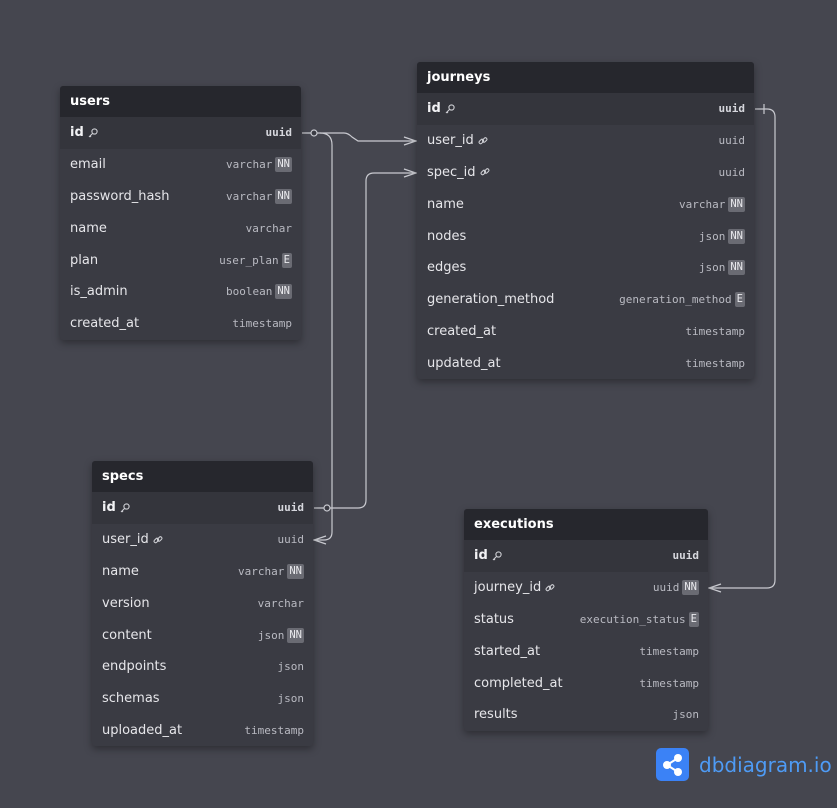  I want to click on field-row-content: content json NN, so click(202, 635).